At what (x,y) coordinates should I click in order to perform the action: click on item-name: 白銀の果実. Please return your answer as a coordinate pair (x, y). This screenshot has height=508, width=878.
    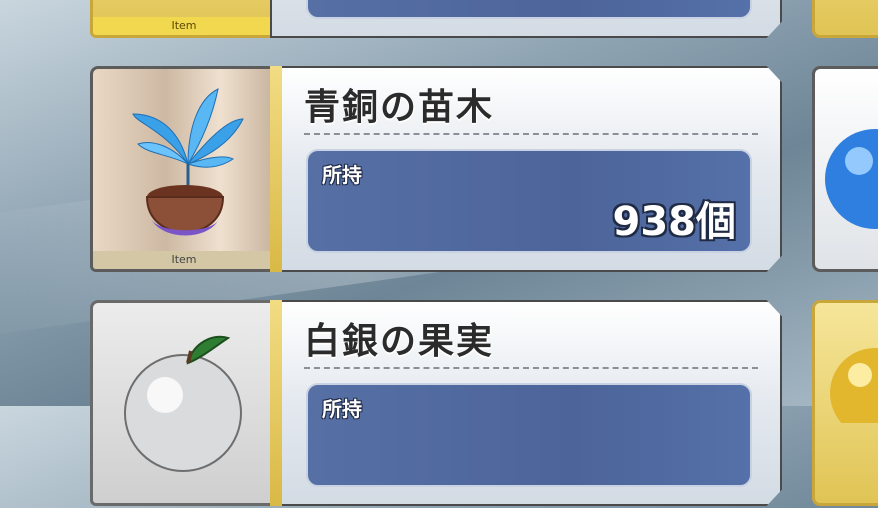
    Looking at the image, I should click on (399, 341).